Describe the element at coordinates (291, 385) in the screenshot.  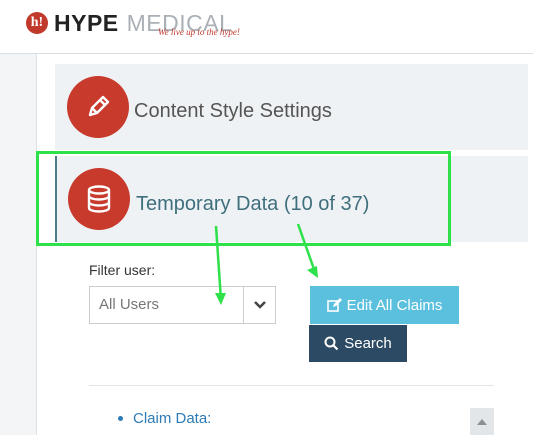
I see `divider` at that location.